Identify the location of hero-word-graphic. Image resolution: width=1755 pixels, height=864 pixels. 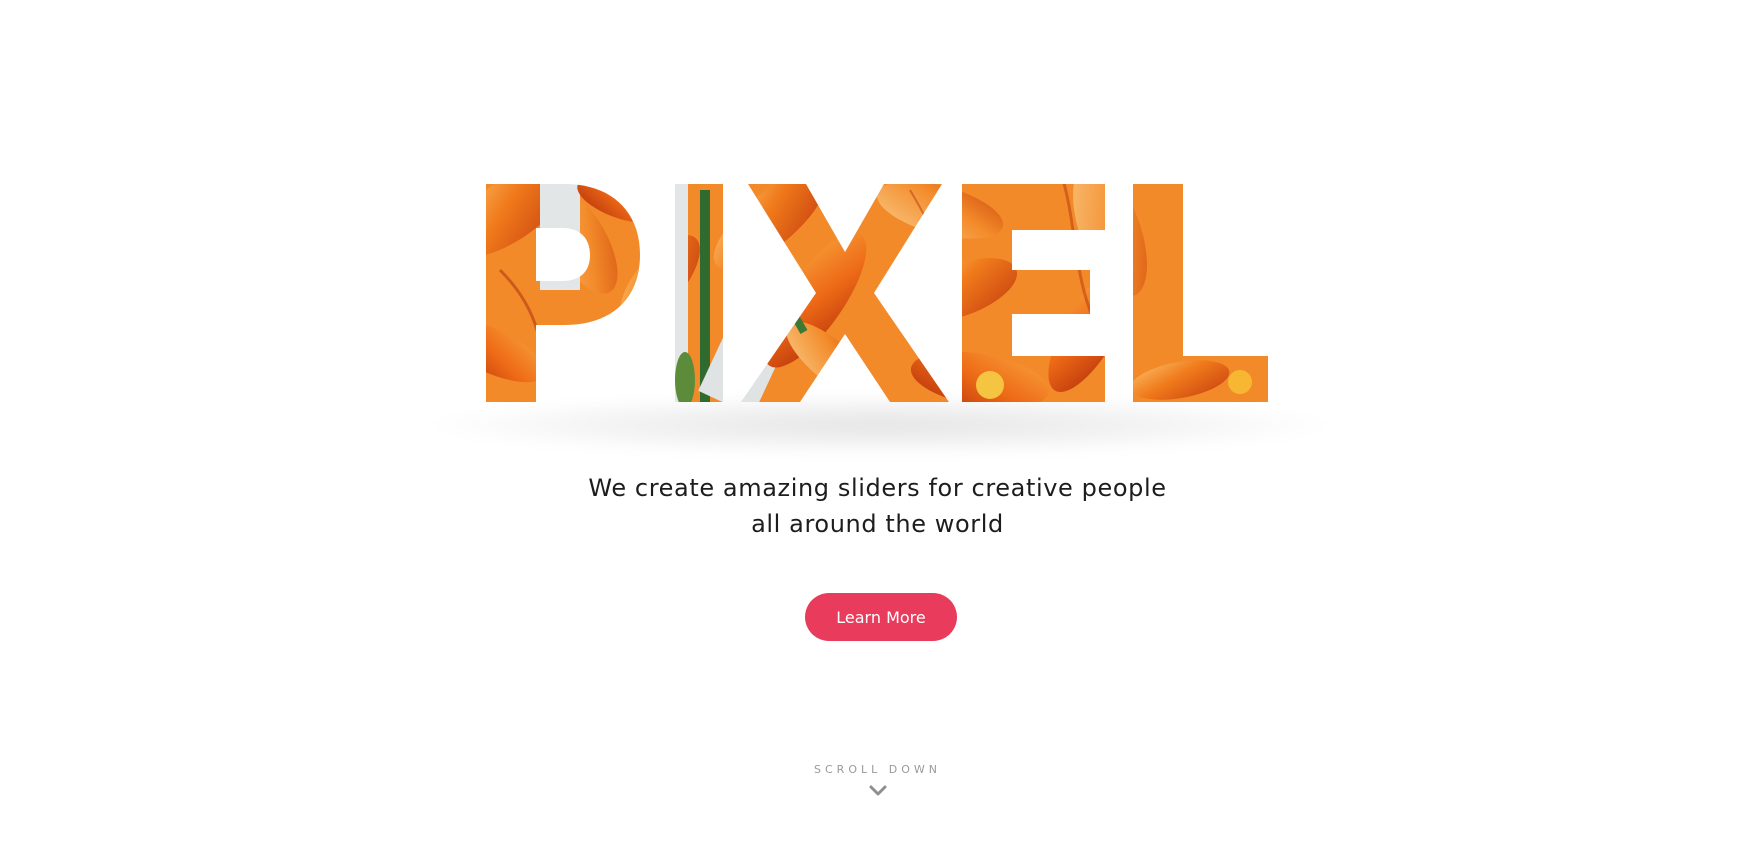
(877, 293).